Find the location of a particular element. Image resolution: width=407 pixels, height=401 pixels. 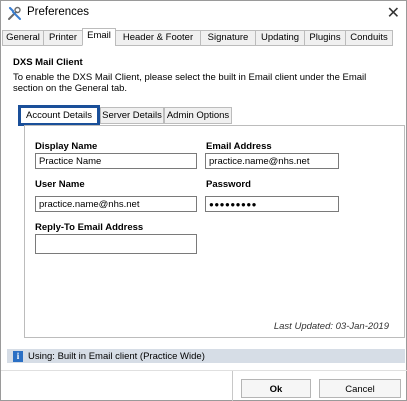

subtab-server-details: Server Details is located at coordinates (132, 115).